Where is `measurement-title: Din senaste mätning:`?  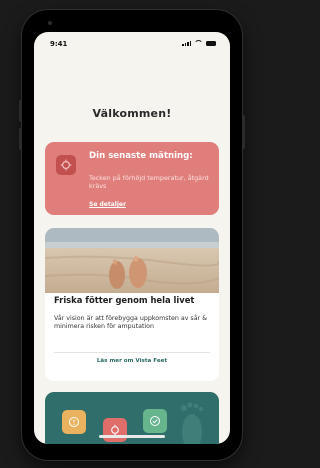 measurement-title: Din senaste mätning: is located at coordinates (141, 156).